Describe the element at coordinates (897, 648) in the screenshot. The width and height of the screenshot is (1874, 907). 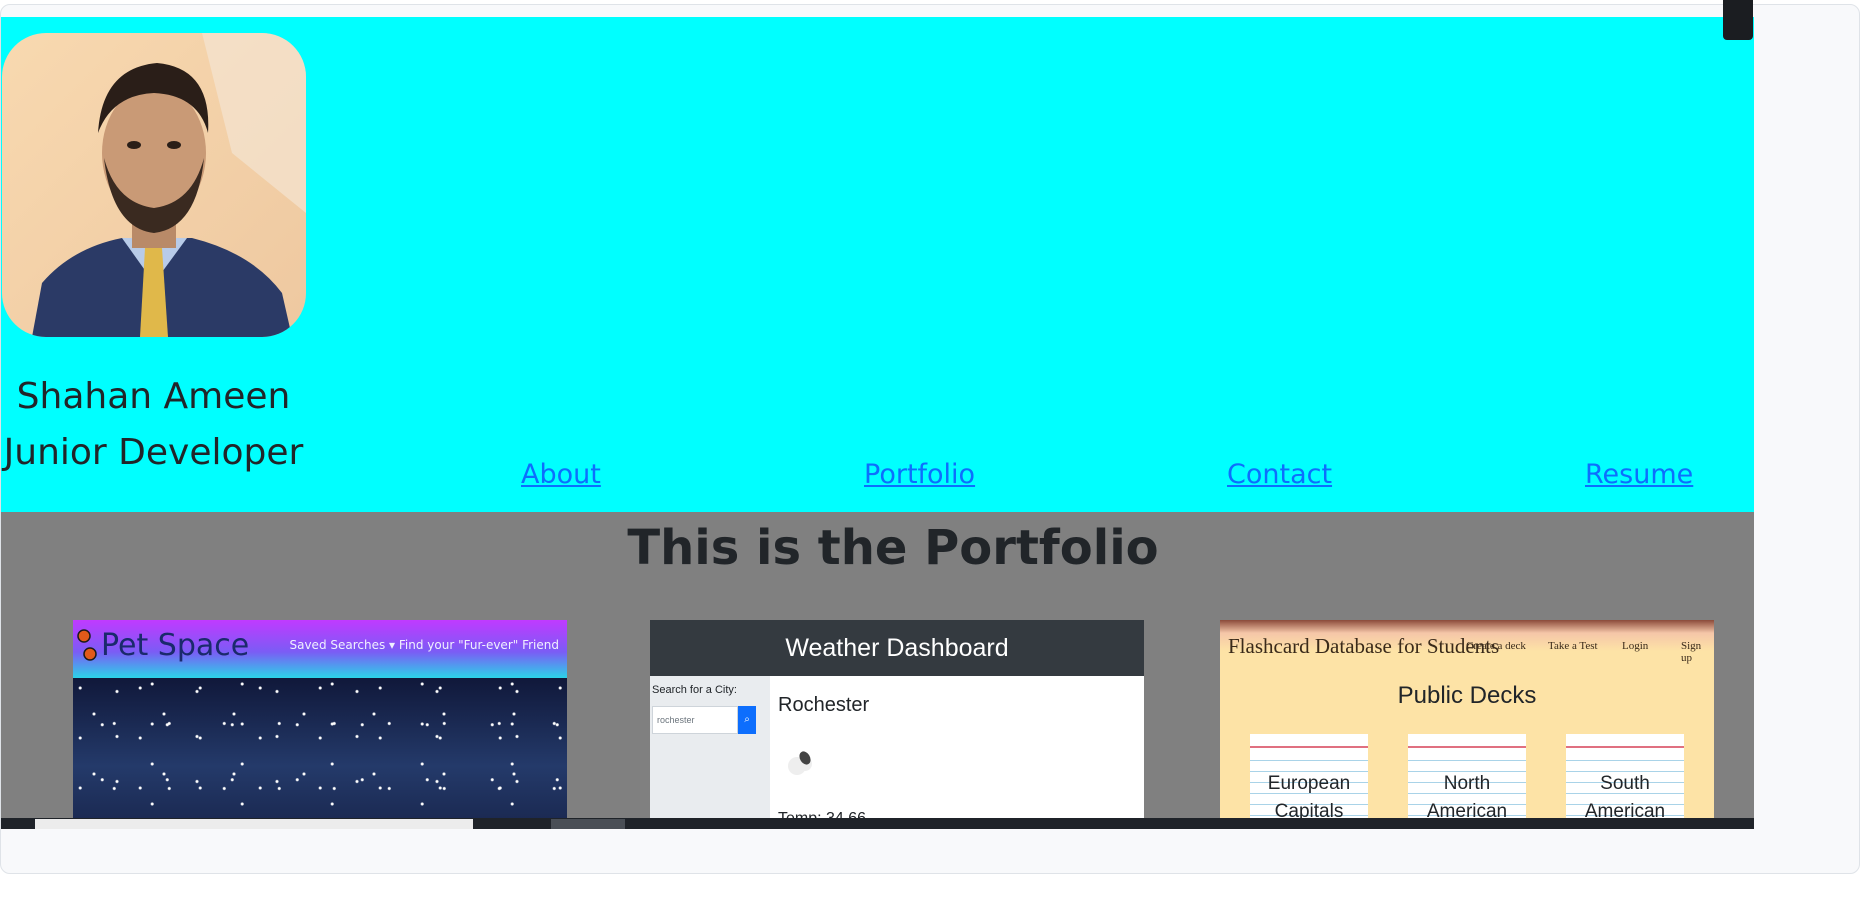
I see `weather-dashboard-title: Weather Dashboard` at that location.